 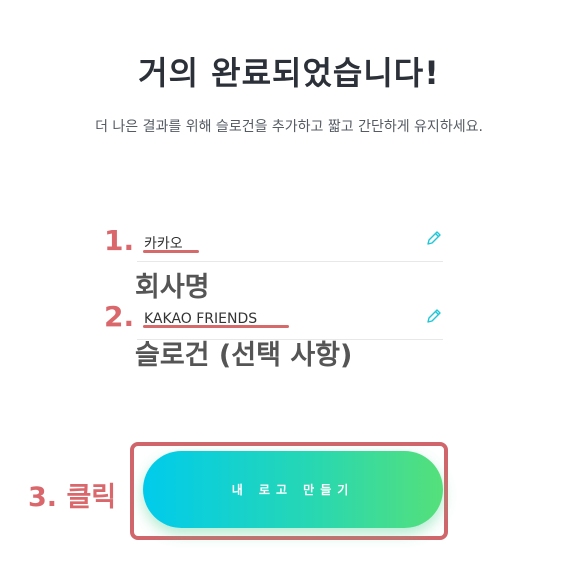 What do you see at coordinates (244, 355) in the screenshot?
I see `slogan-label: 슬로건 (선택 사항)` at bounding box center [244, 355].